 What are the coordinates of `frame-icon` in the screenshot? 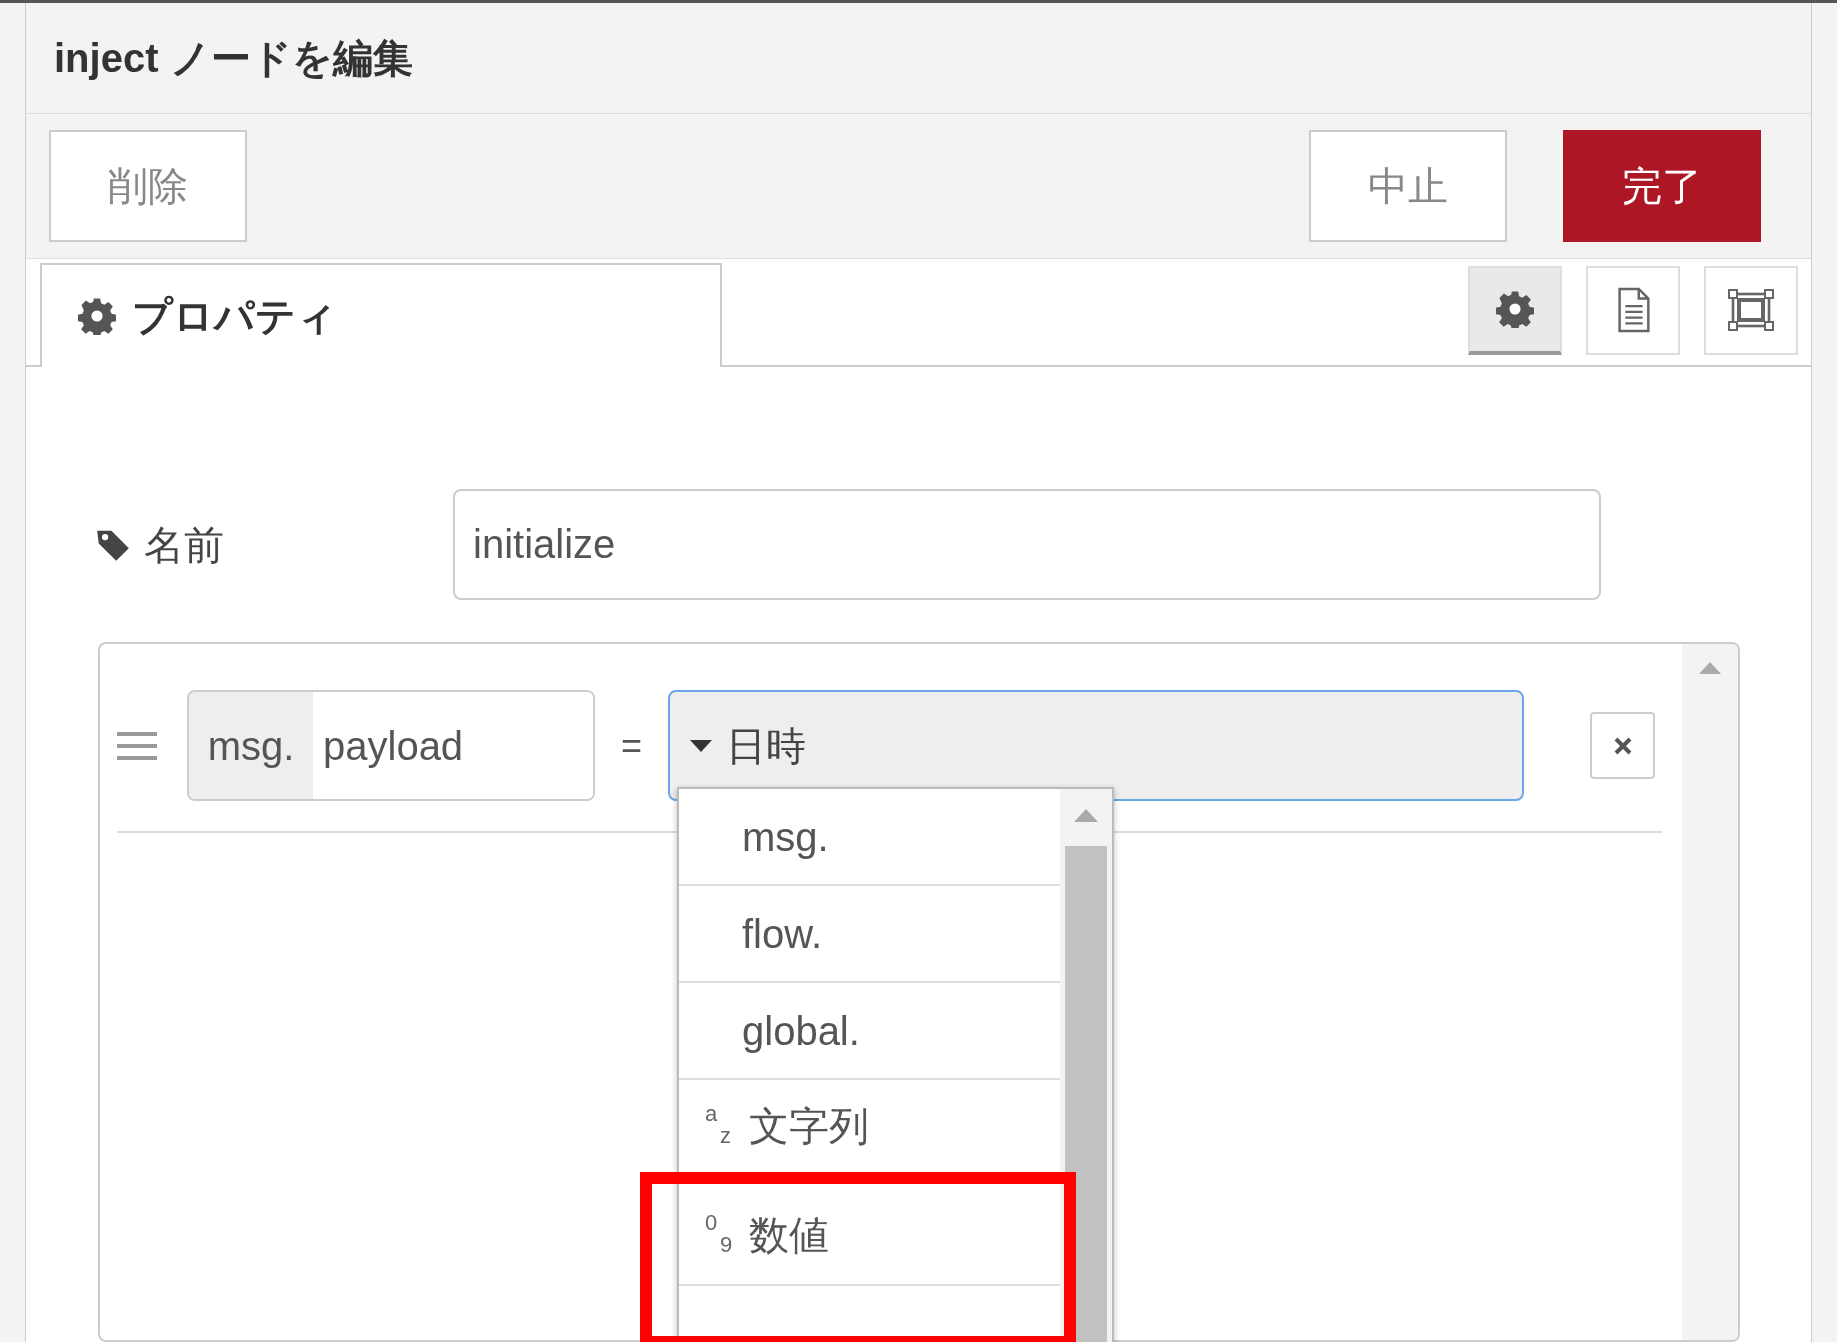 It's located at (1751, 310).